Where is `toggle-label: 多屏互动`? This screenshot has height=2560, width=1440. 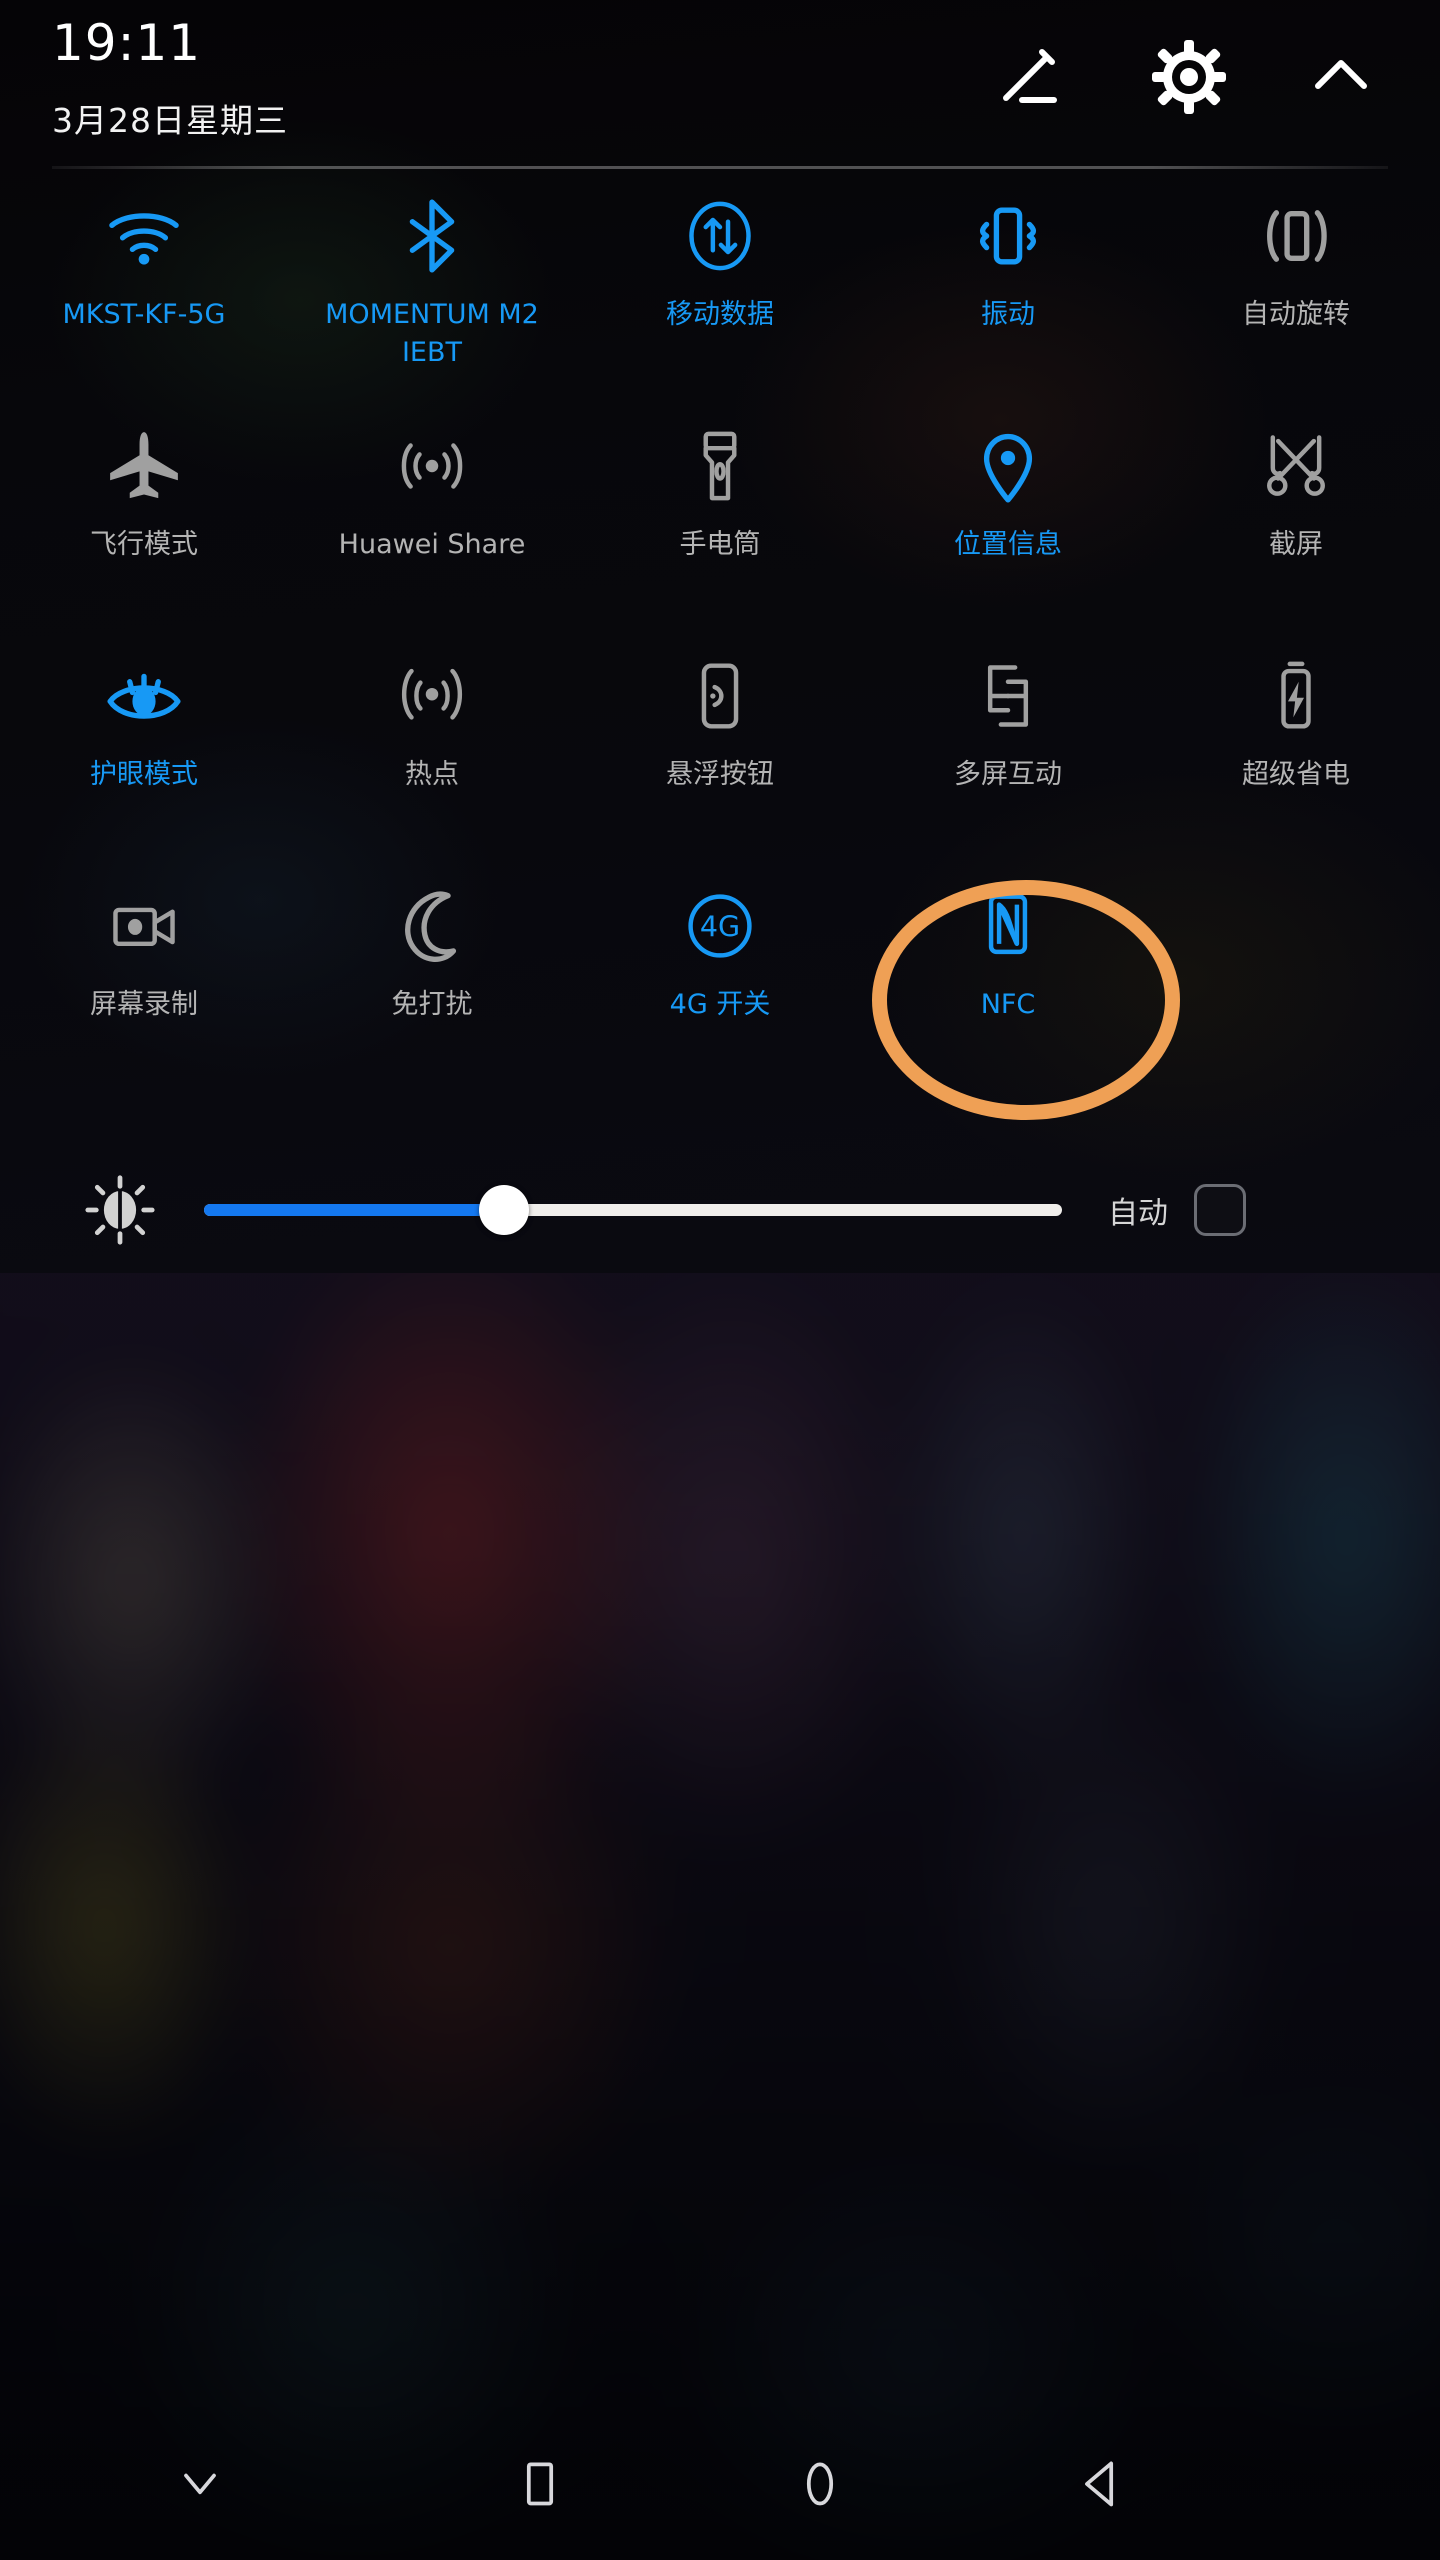 toggle-label: 多屏互动 is located at coordinates (1008, 774).